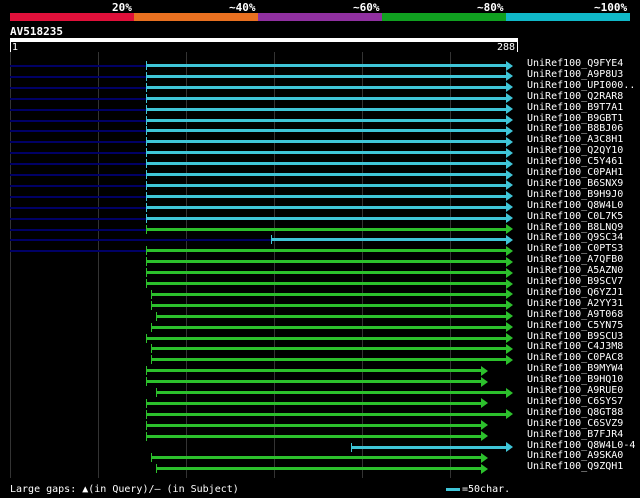 The height and width of the screenshot is (498, 640). What do you see at coordinates (575, 390) in the screenshot?
I see `hit-label: UniRef100_A9RUE0` at bounding box center [575, 390].